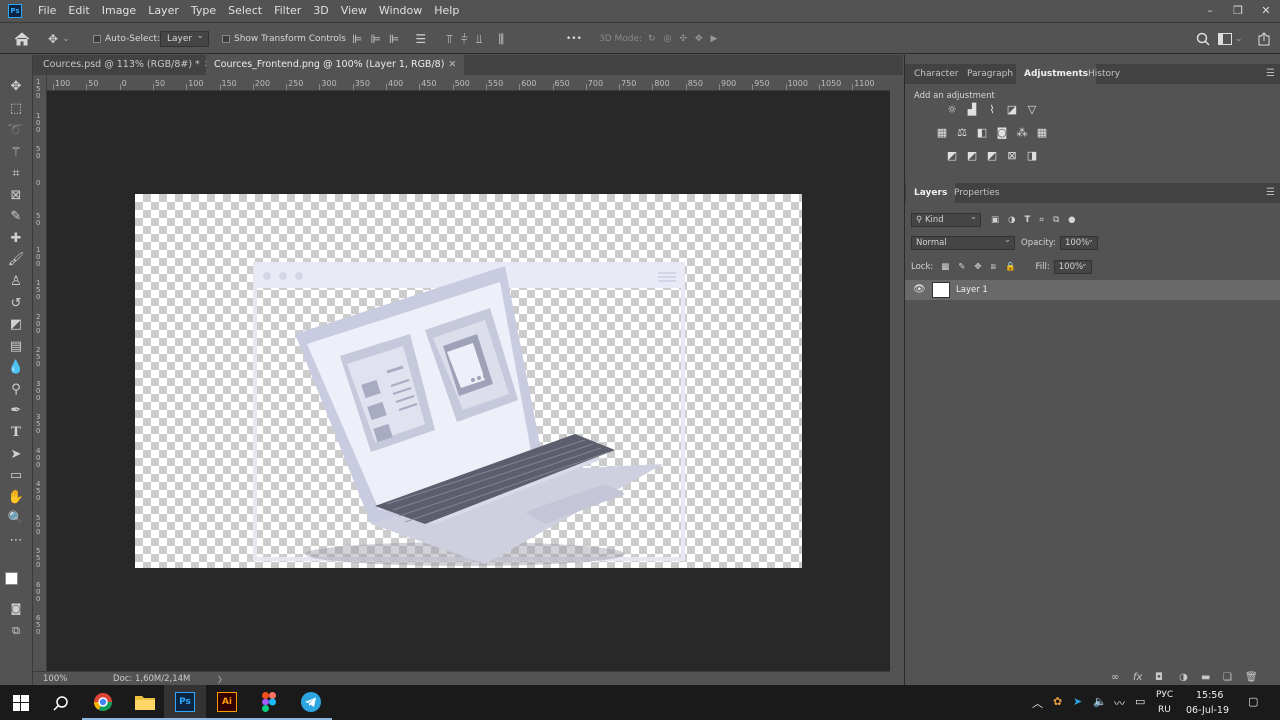 The image size is (1280, 720). I want to click on share-icon, so click(1264, 39).